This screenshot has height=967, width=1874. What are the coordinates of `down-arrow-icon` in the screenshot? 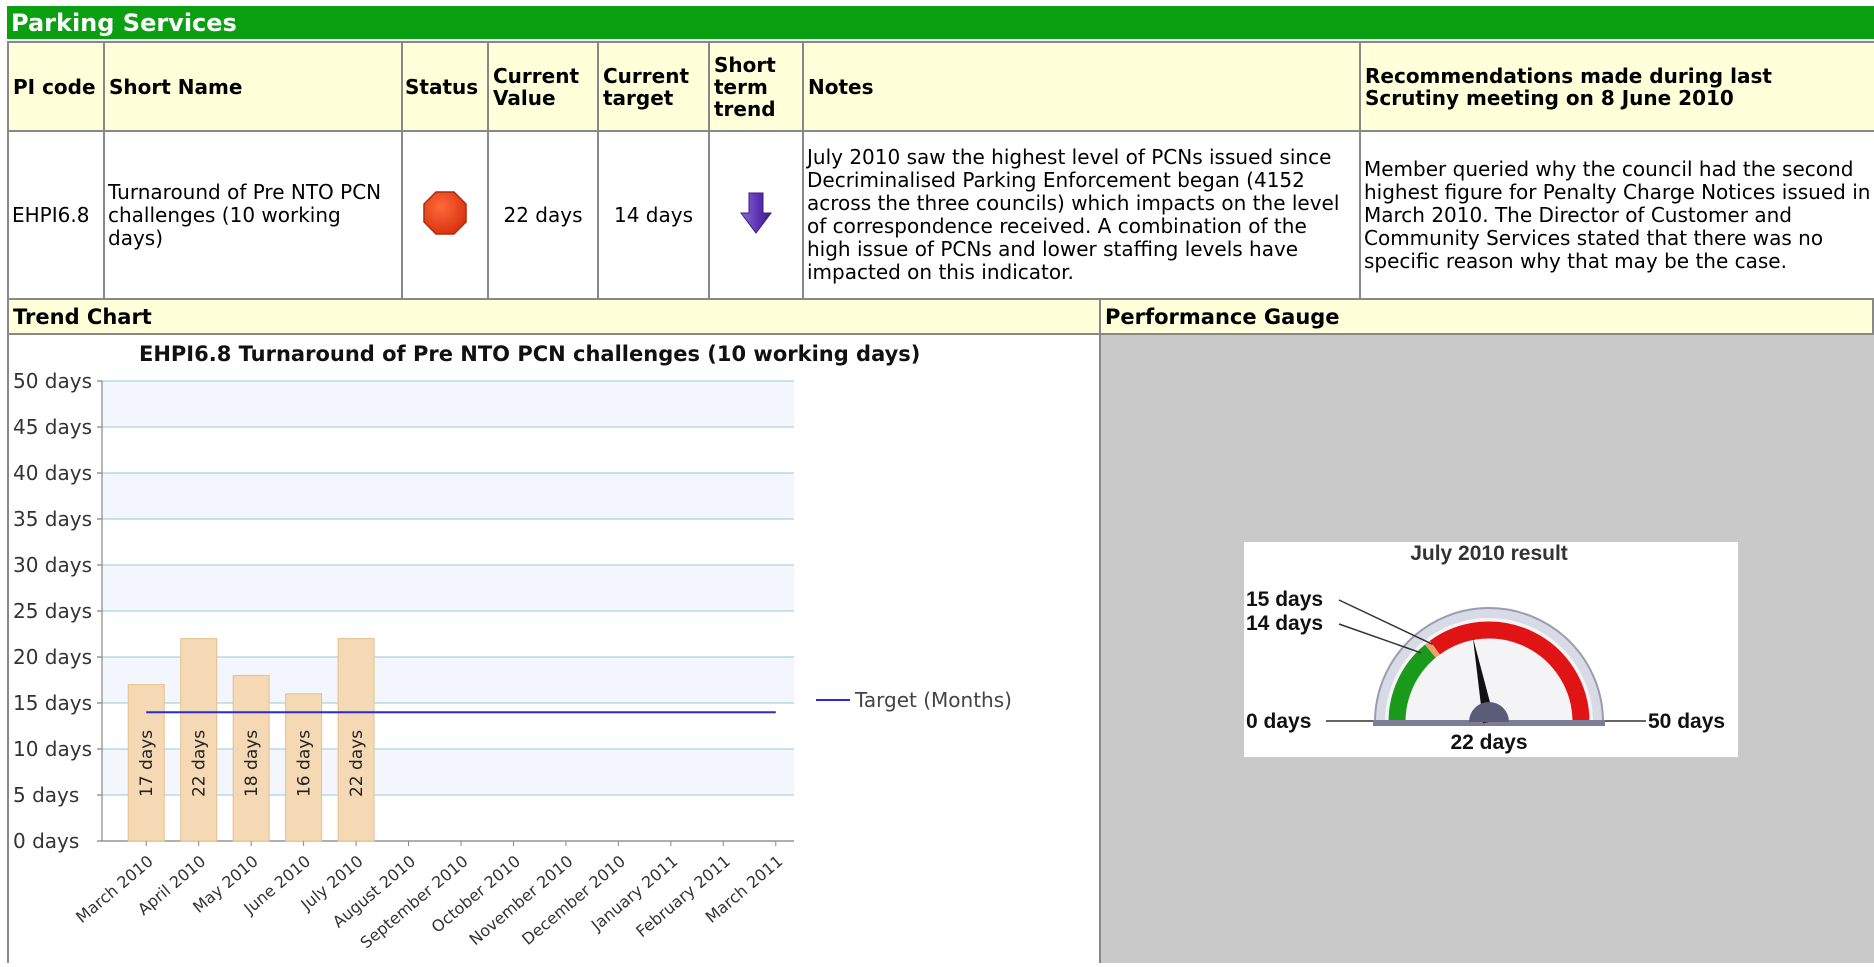 It's located at (756, 216).